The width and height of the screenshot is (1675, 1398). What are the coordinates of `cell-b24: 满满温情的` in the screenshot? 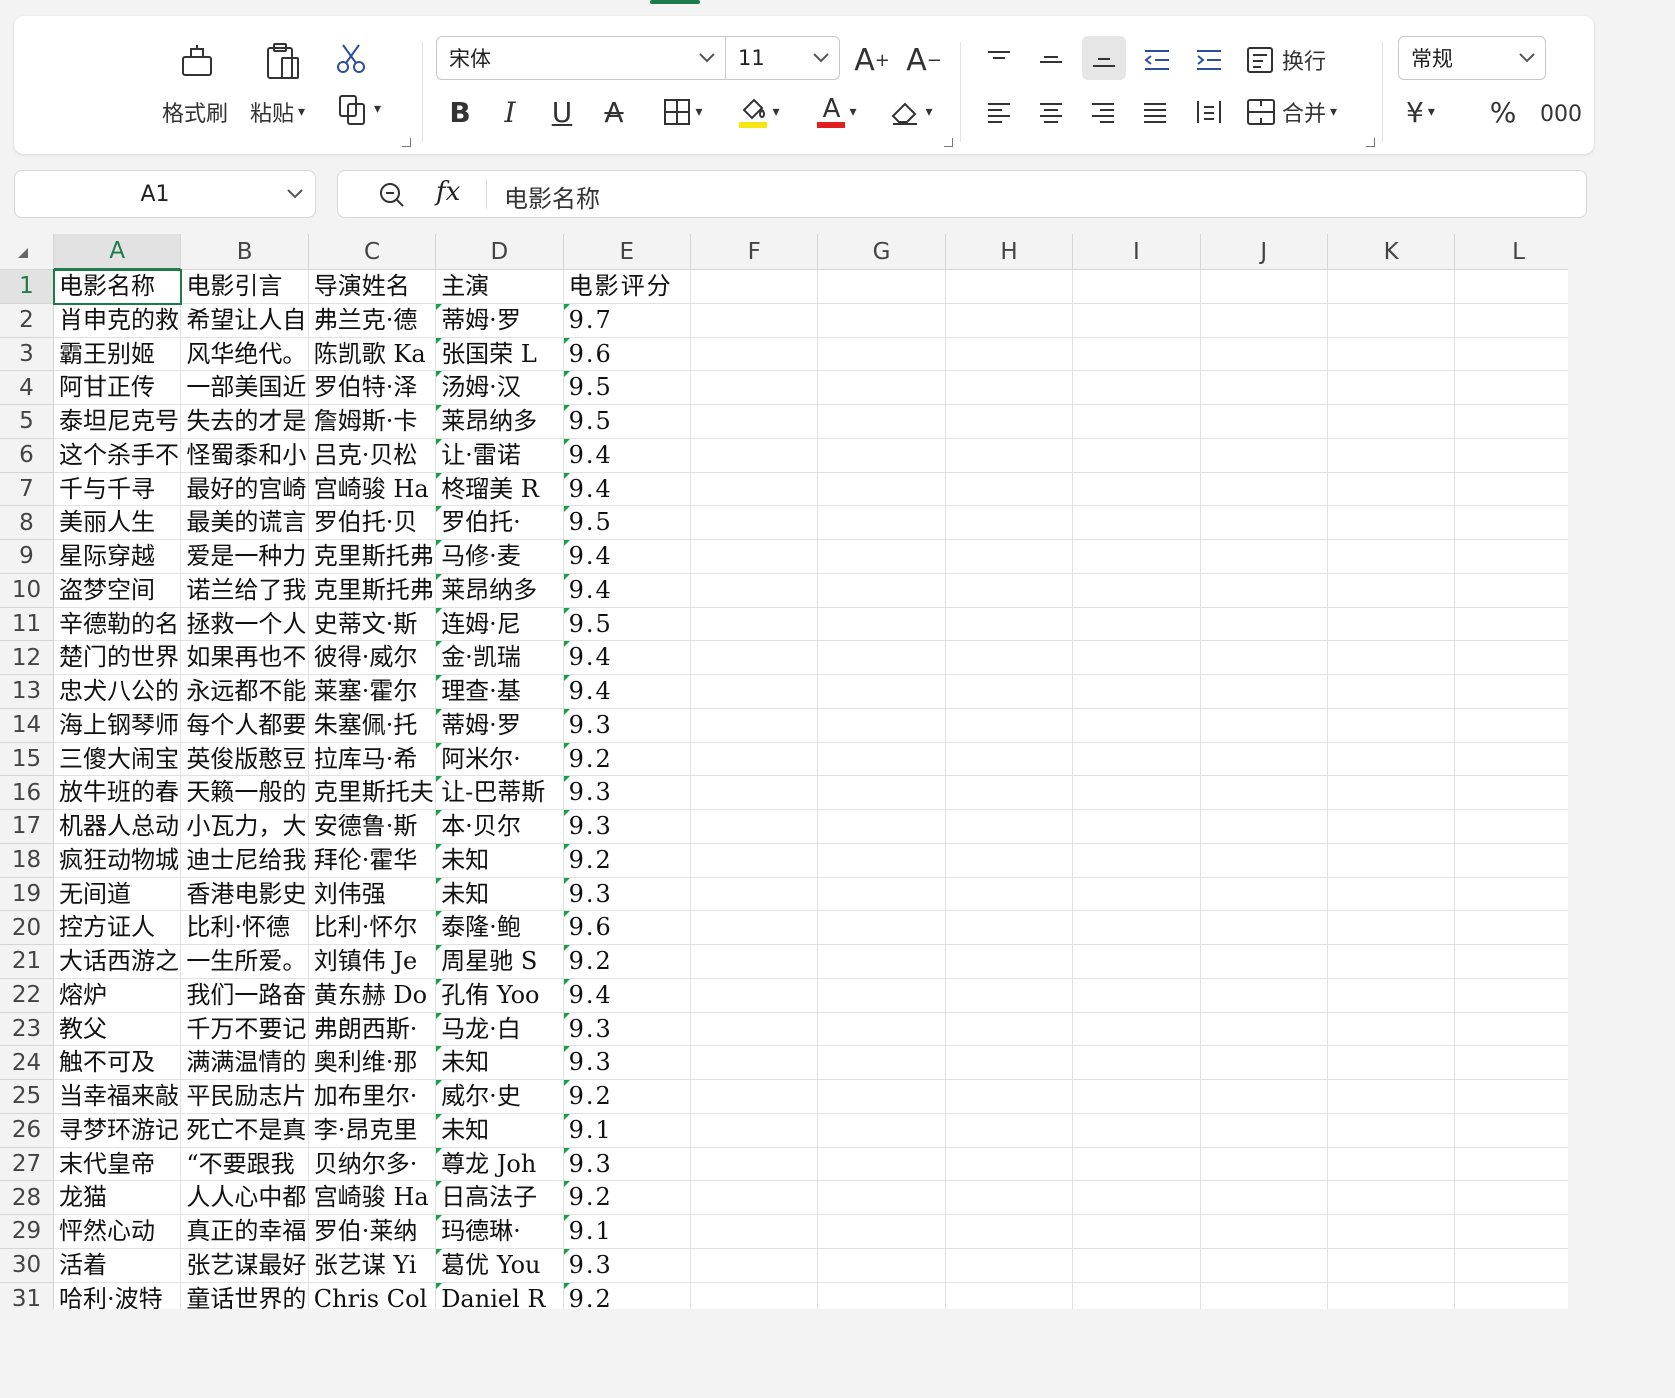 It's located at (245, 1063).